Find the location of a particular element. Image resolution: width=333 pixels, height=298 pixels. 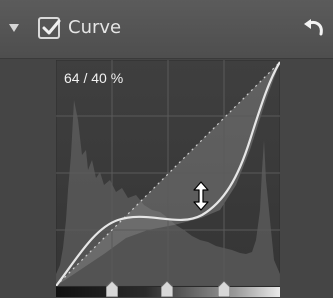

shadows-slider-handle is located at coordinates (112, 289).